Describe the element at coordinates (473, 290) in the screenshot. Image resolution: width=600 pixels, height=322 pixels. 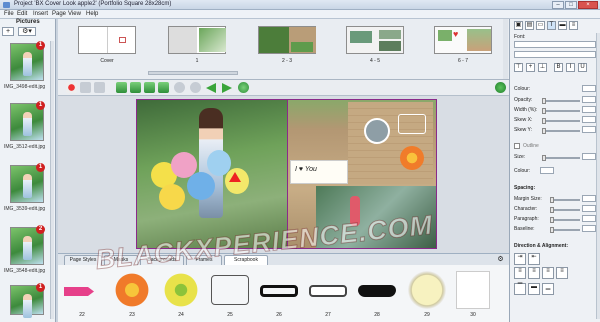
I see `i-love-you-card-icon` at that location.